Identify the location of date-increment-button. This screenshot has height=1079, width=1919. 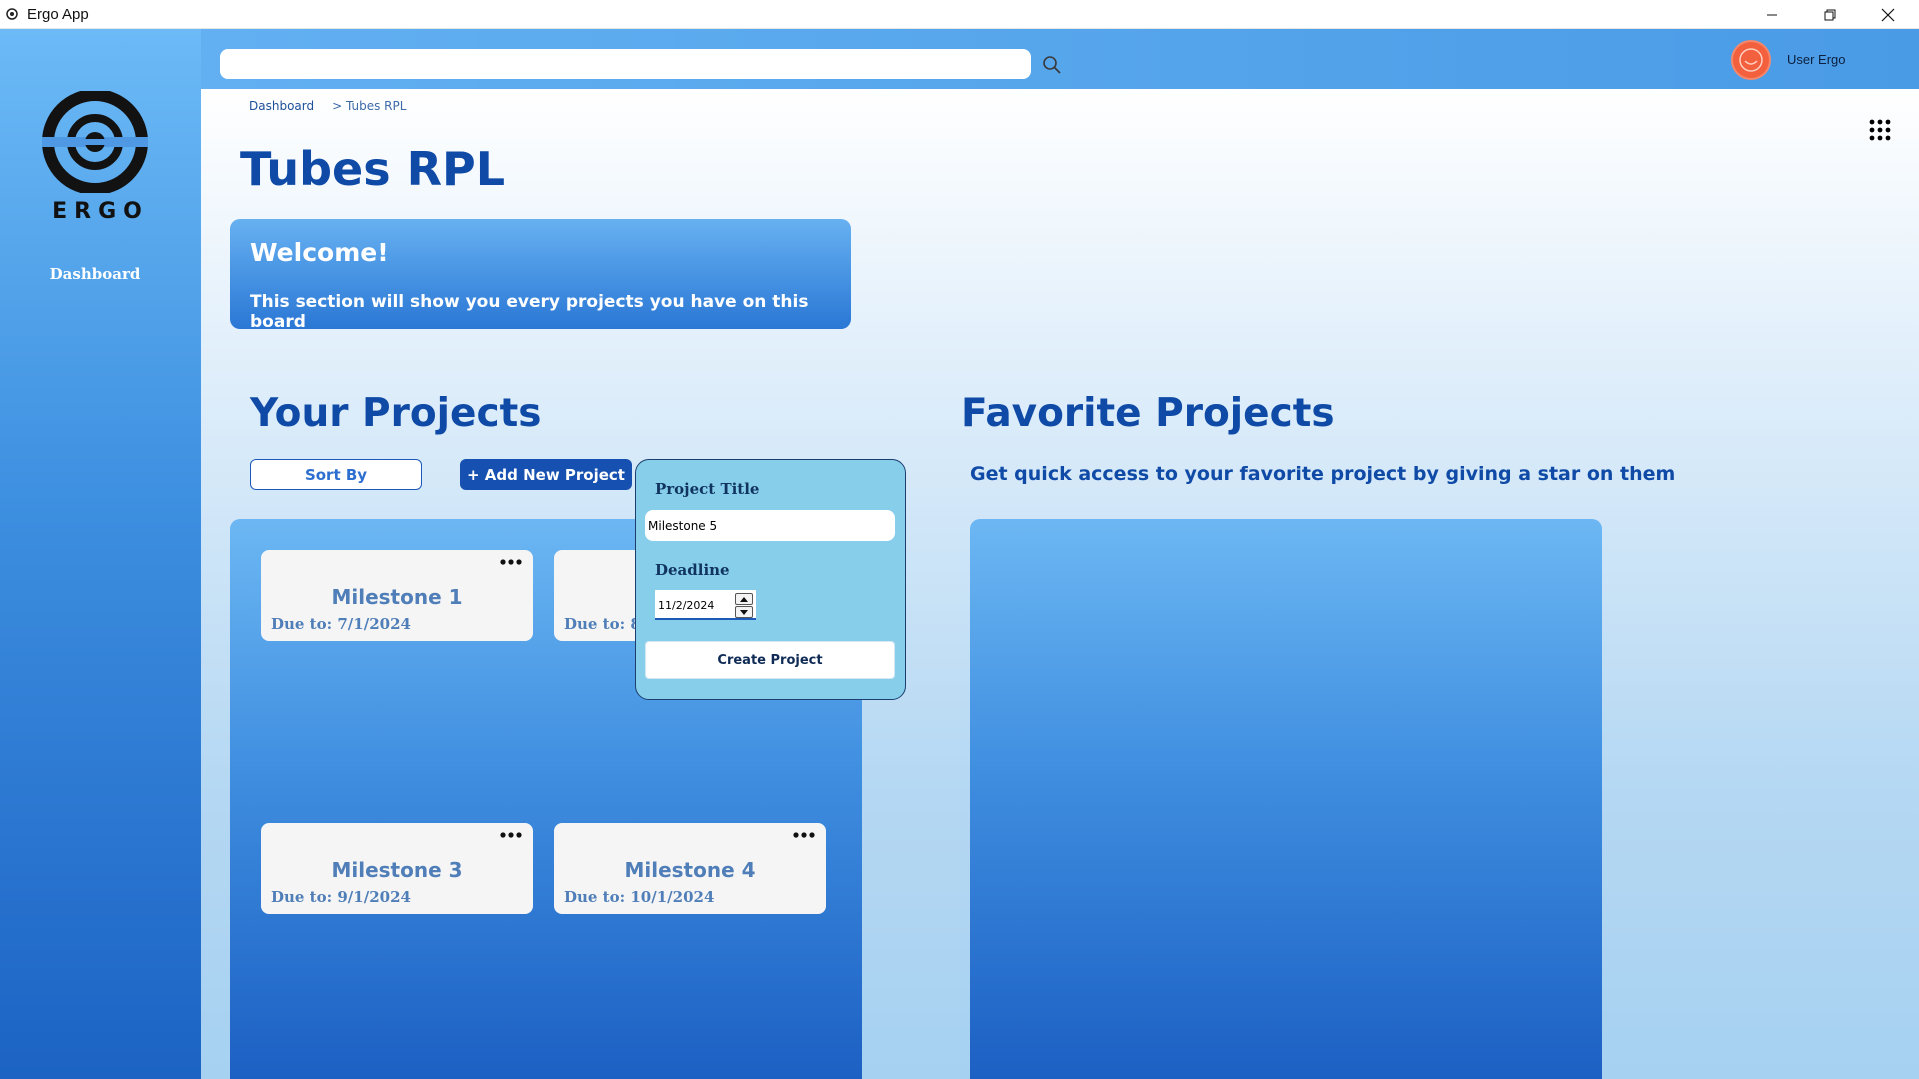
(744, 599).